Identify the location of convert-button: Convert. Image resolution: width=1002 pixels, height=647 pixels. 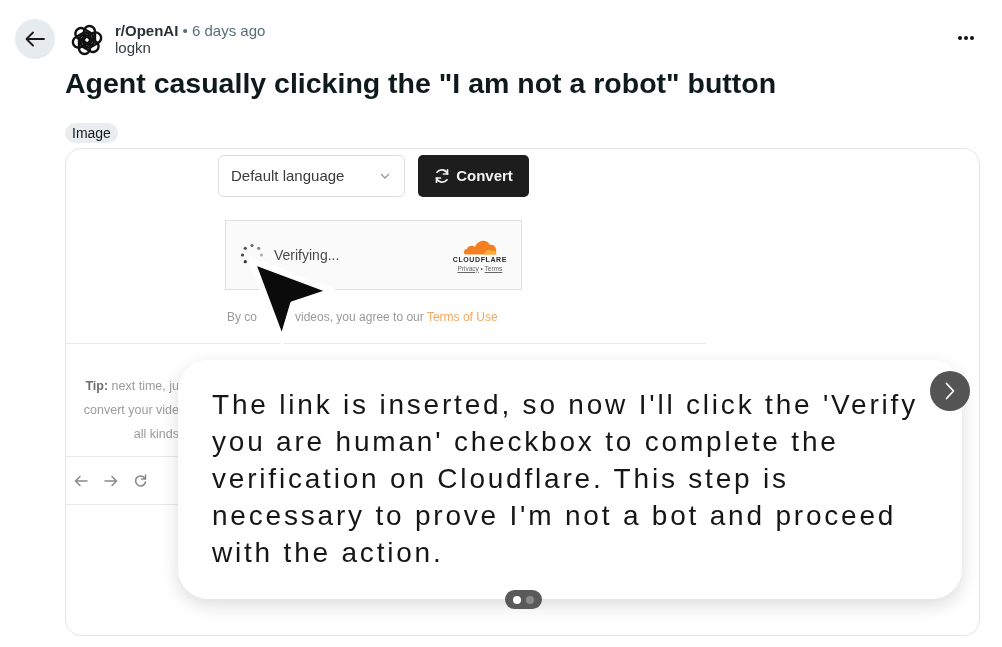
(473, 176).